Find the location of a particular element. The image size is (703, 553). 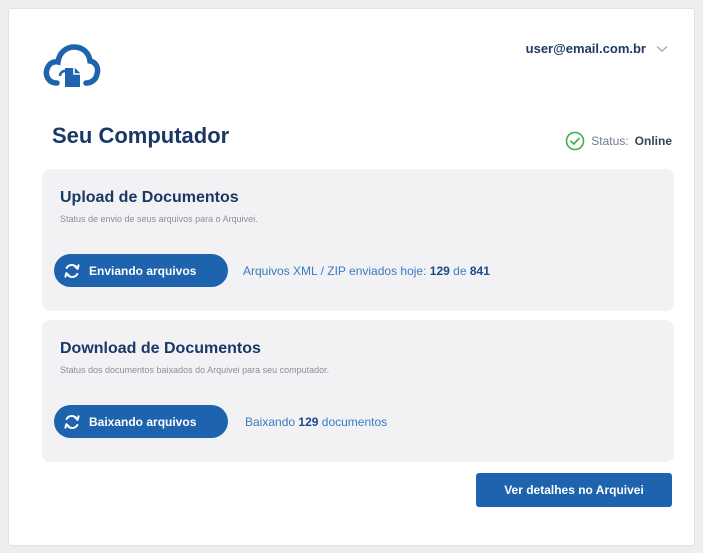

user-email: user@email.com.br is located at coordinates (585, 48).